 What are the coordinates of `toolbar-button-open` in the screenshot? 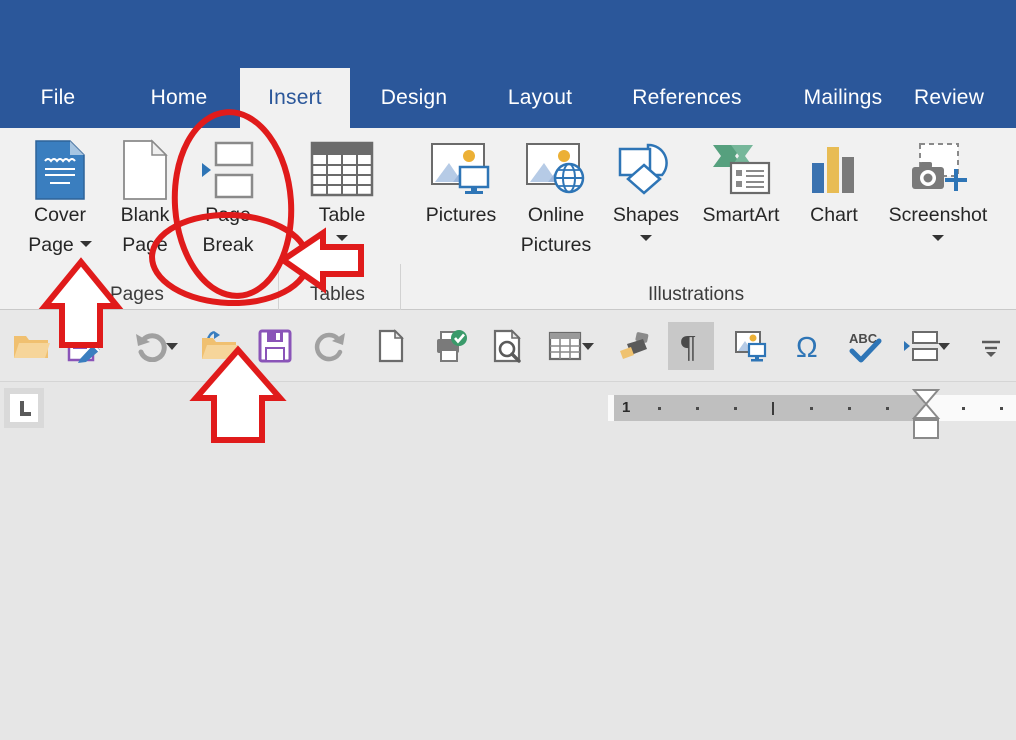 It's located at (31, 346).